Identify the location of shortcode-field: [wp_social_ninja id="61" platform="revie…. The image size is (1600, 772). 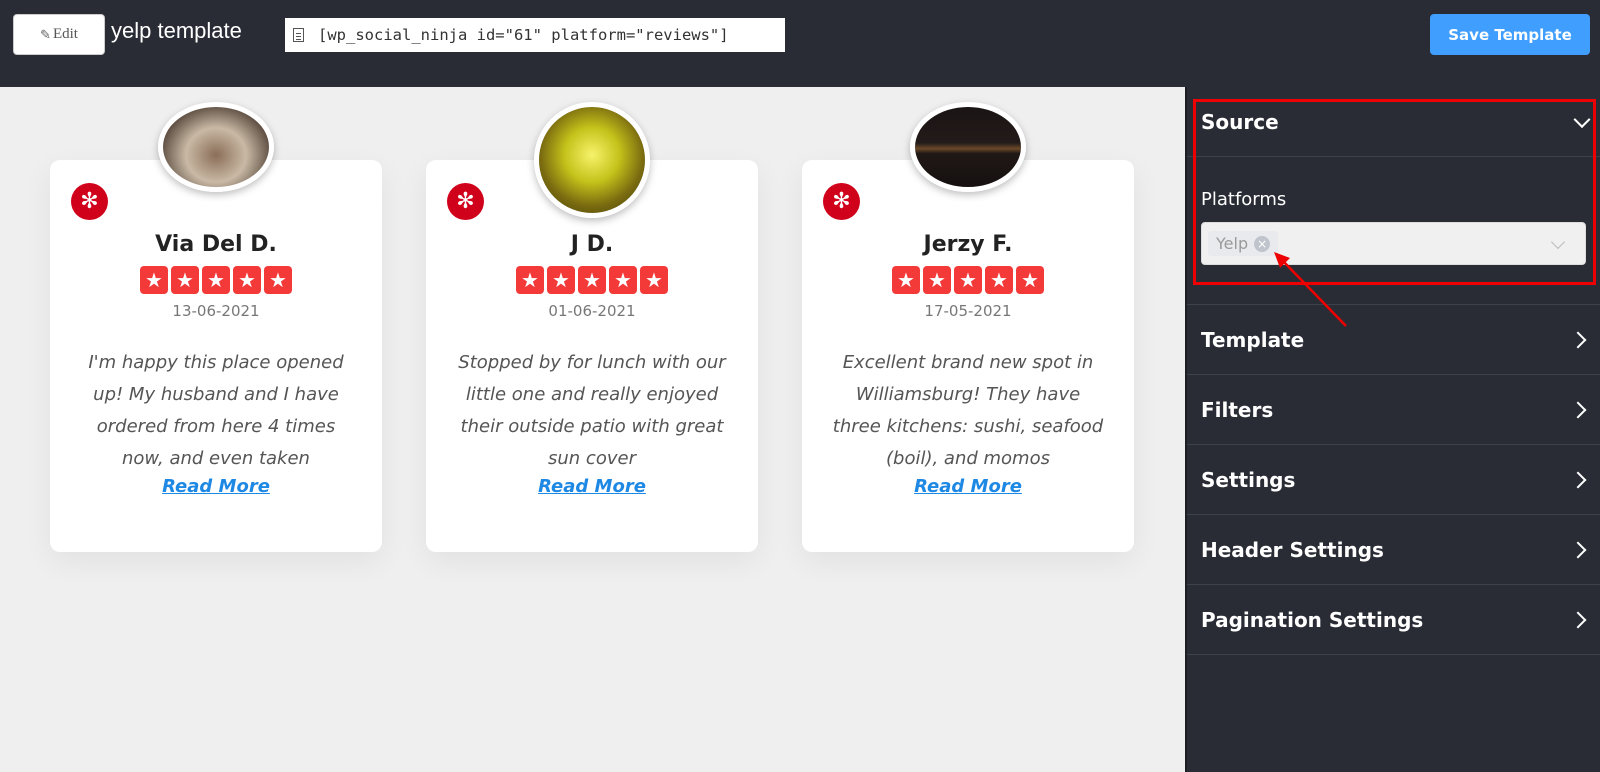
(535, 35).